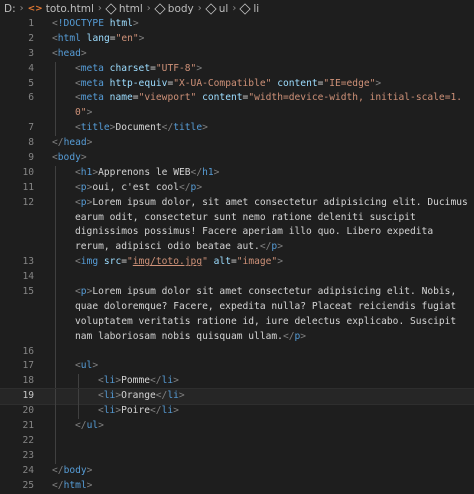 The height and width of the screenshot is (494, 474). I want to click on code-line: 16, so click(237, 352).